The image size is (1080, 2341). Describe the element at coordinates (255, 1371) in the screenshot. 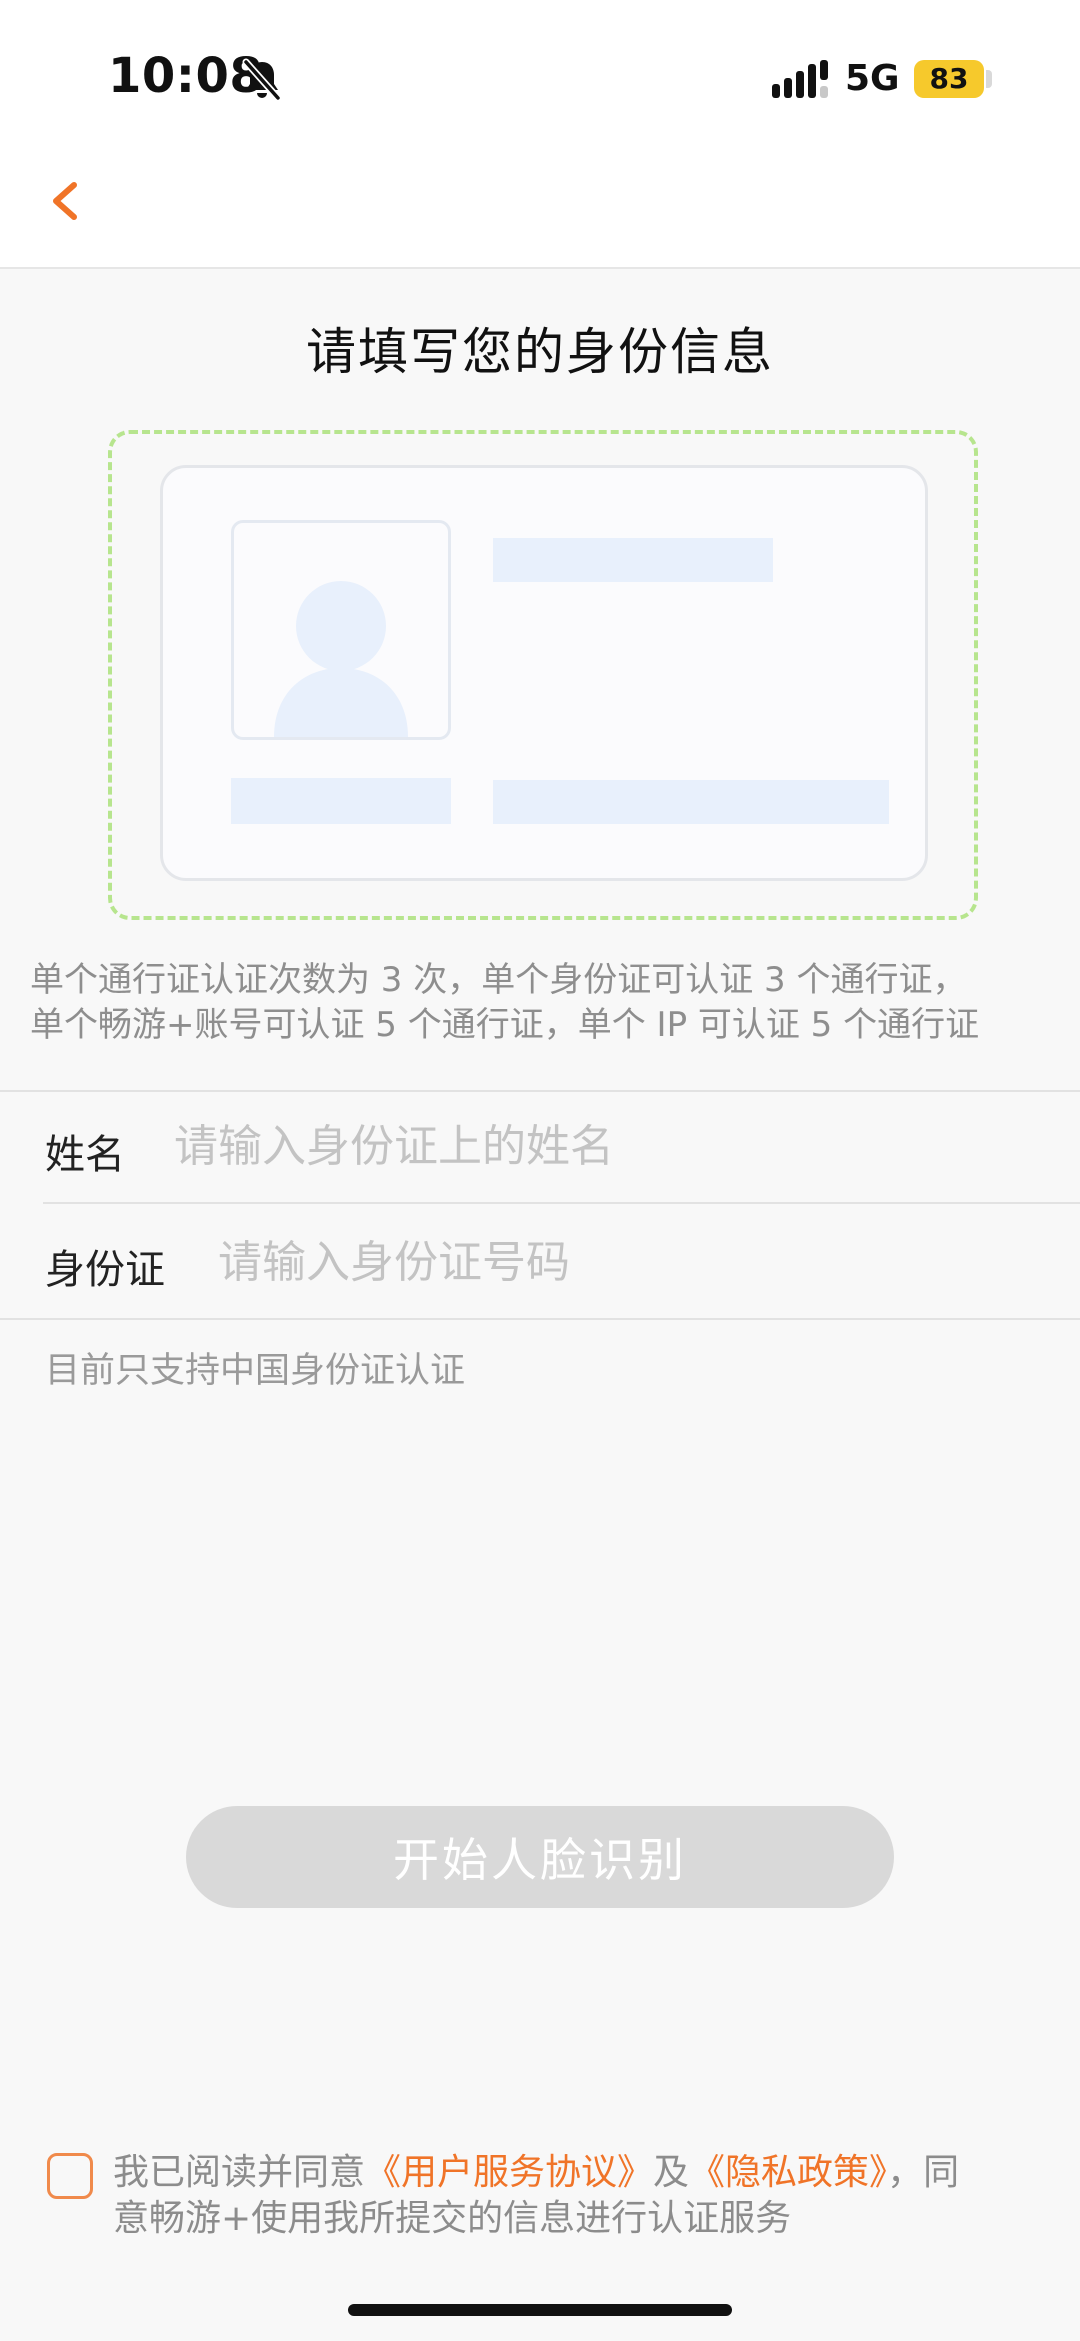

I see `id-support-note: 目前只支持中国身份证认证` at that location.